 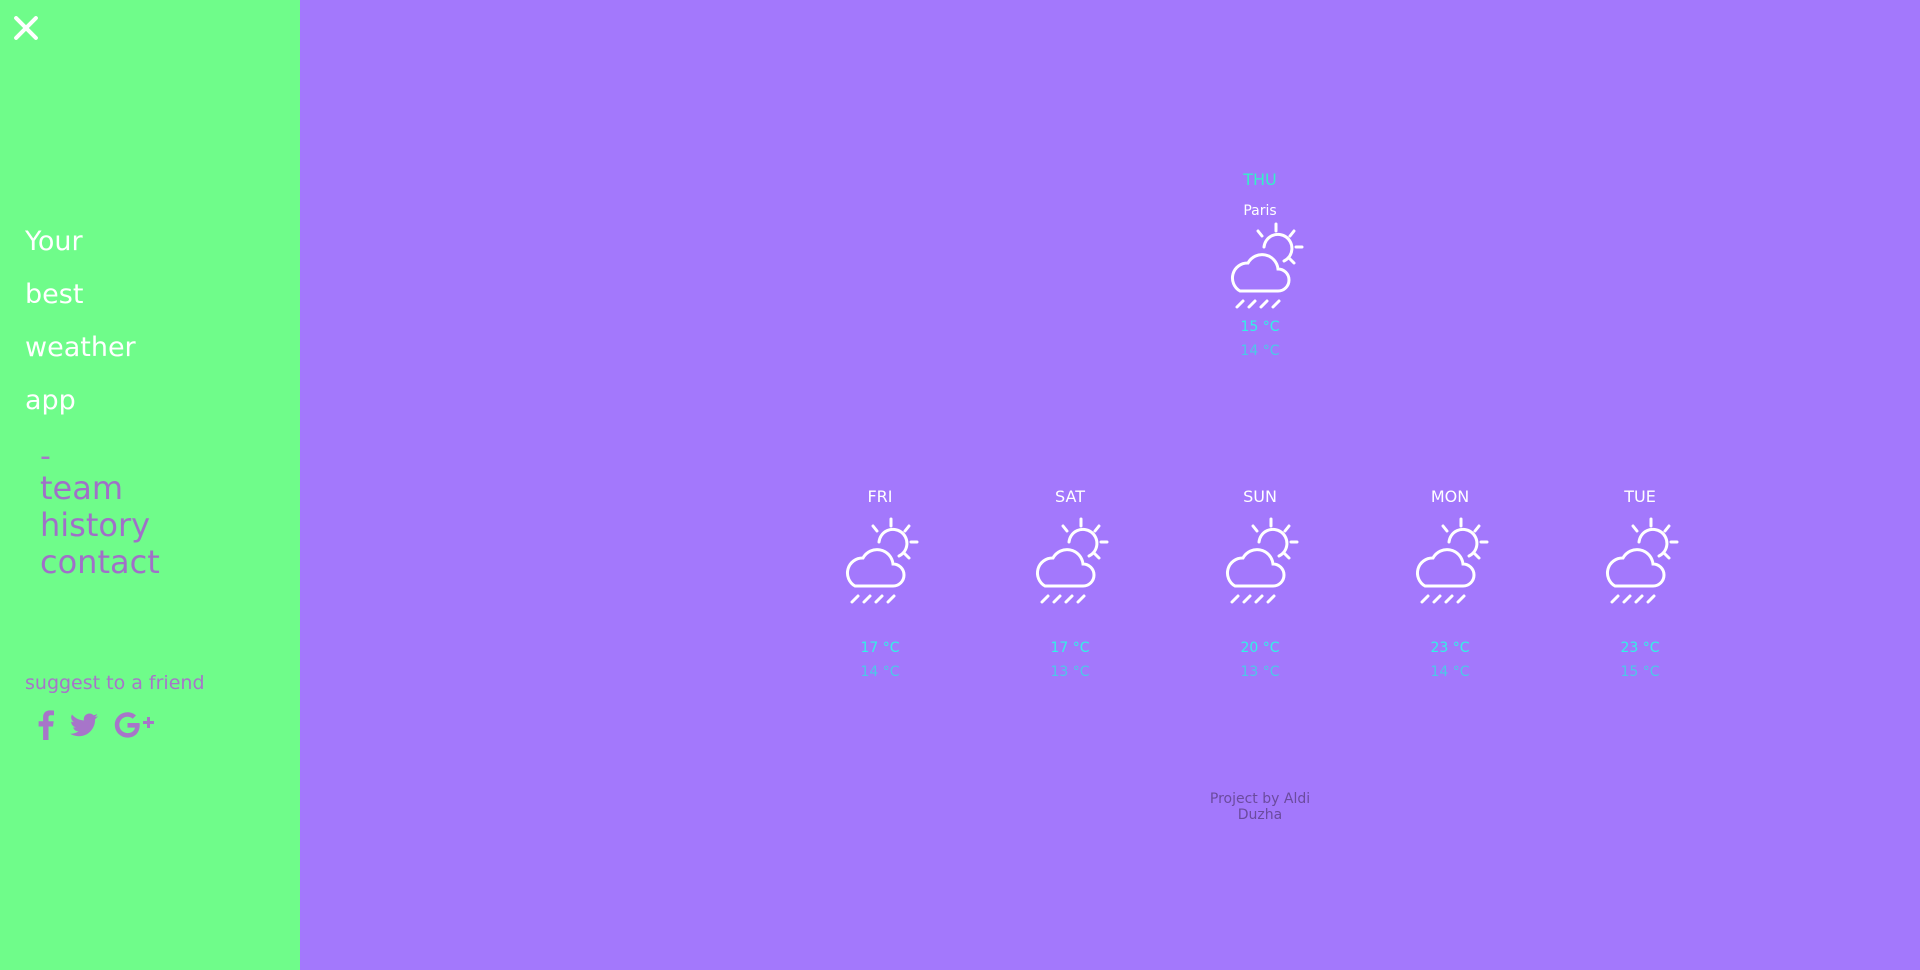 I want to click on social-links, so click(x=97, y=727).